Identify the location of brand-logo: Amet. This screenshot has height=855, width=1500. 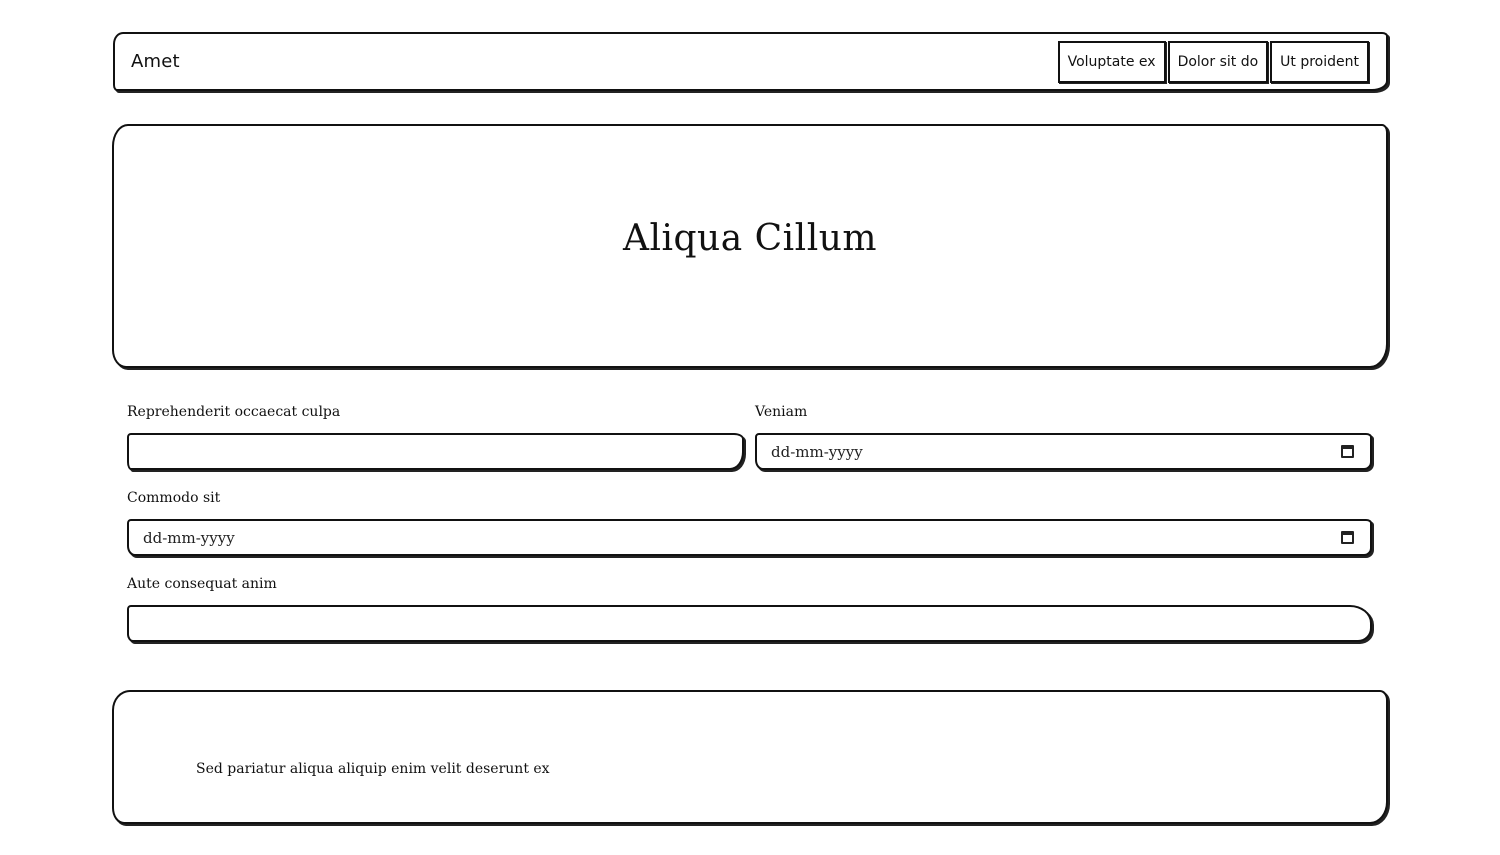
(155, 61).